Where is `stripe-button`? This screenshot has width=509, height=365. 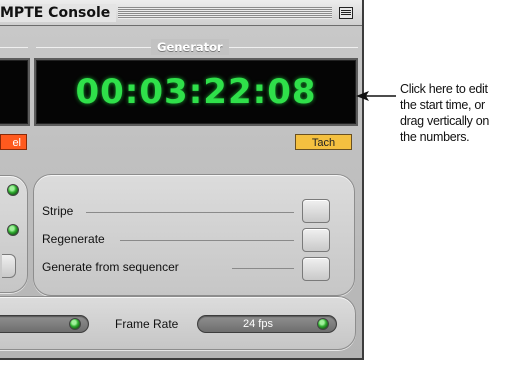 stripe-button is located at coordinates (316, 211).